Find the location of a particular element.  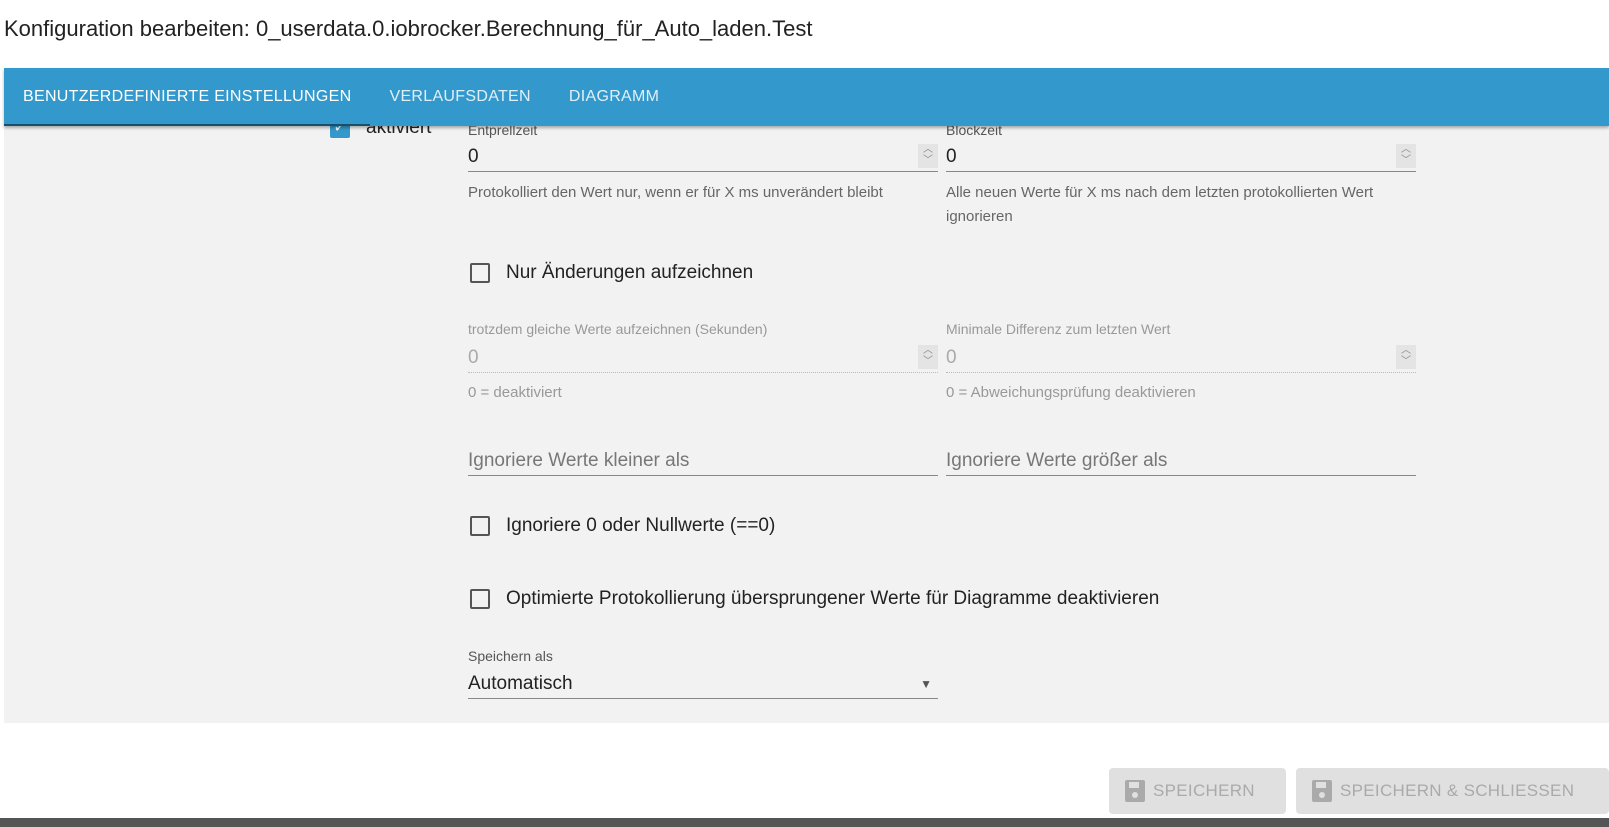

dropdown-arrow-icon: ▼ is located at coordinates (926, 684).